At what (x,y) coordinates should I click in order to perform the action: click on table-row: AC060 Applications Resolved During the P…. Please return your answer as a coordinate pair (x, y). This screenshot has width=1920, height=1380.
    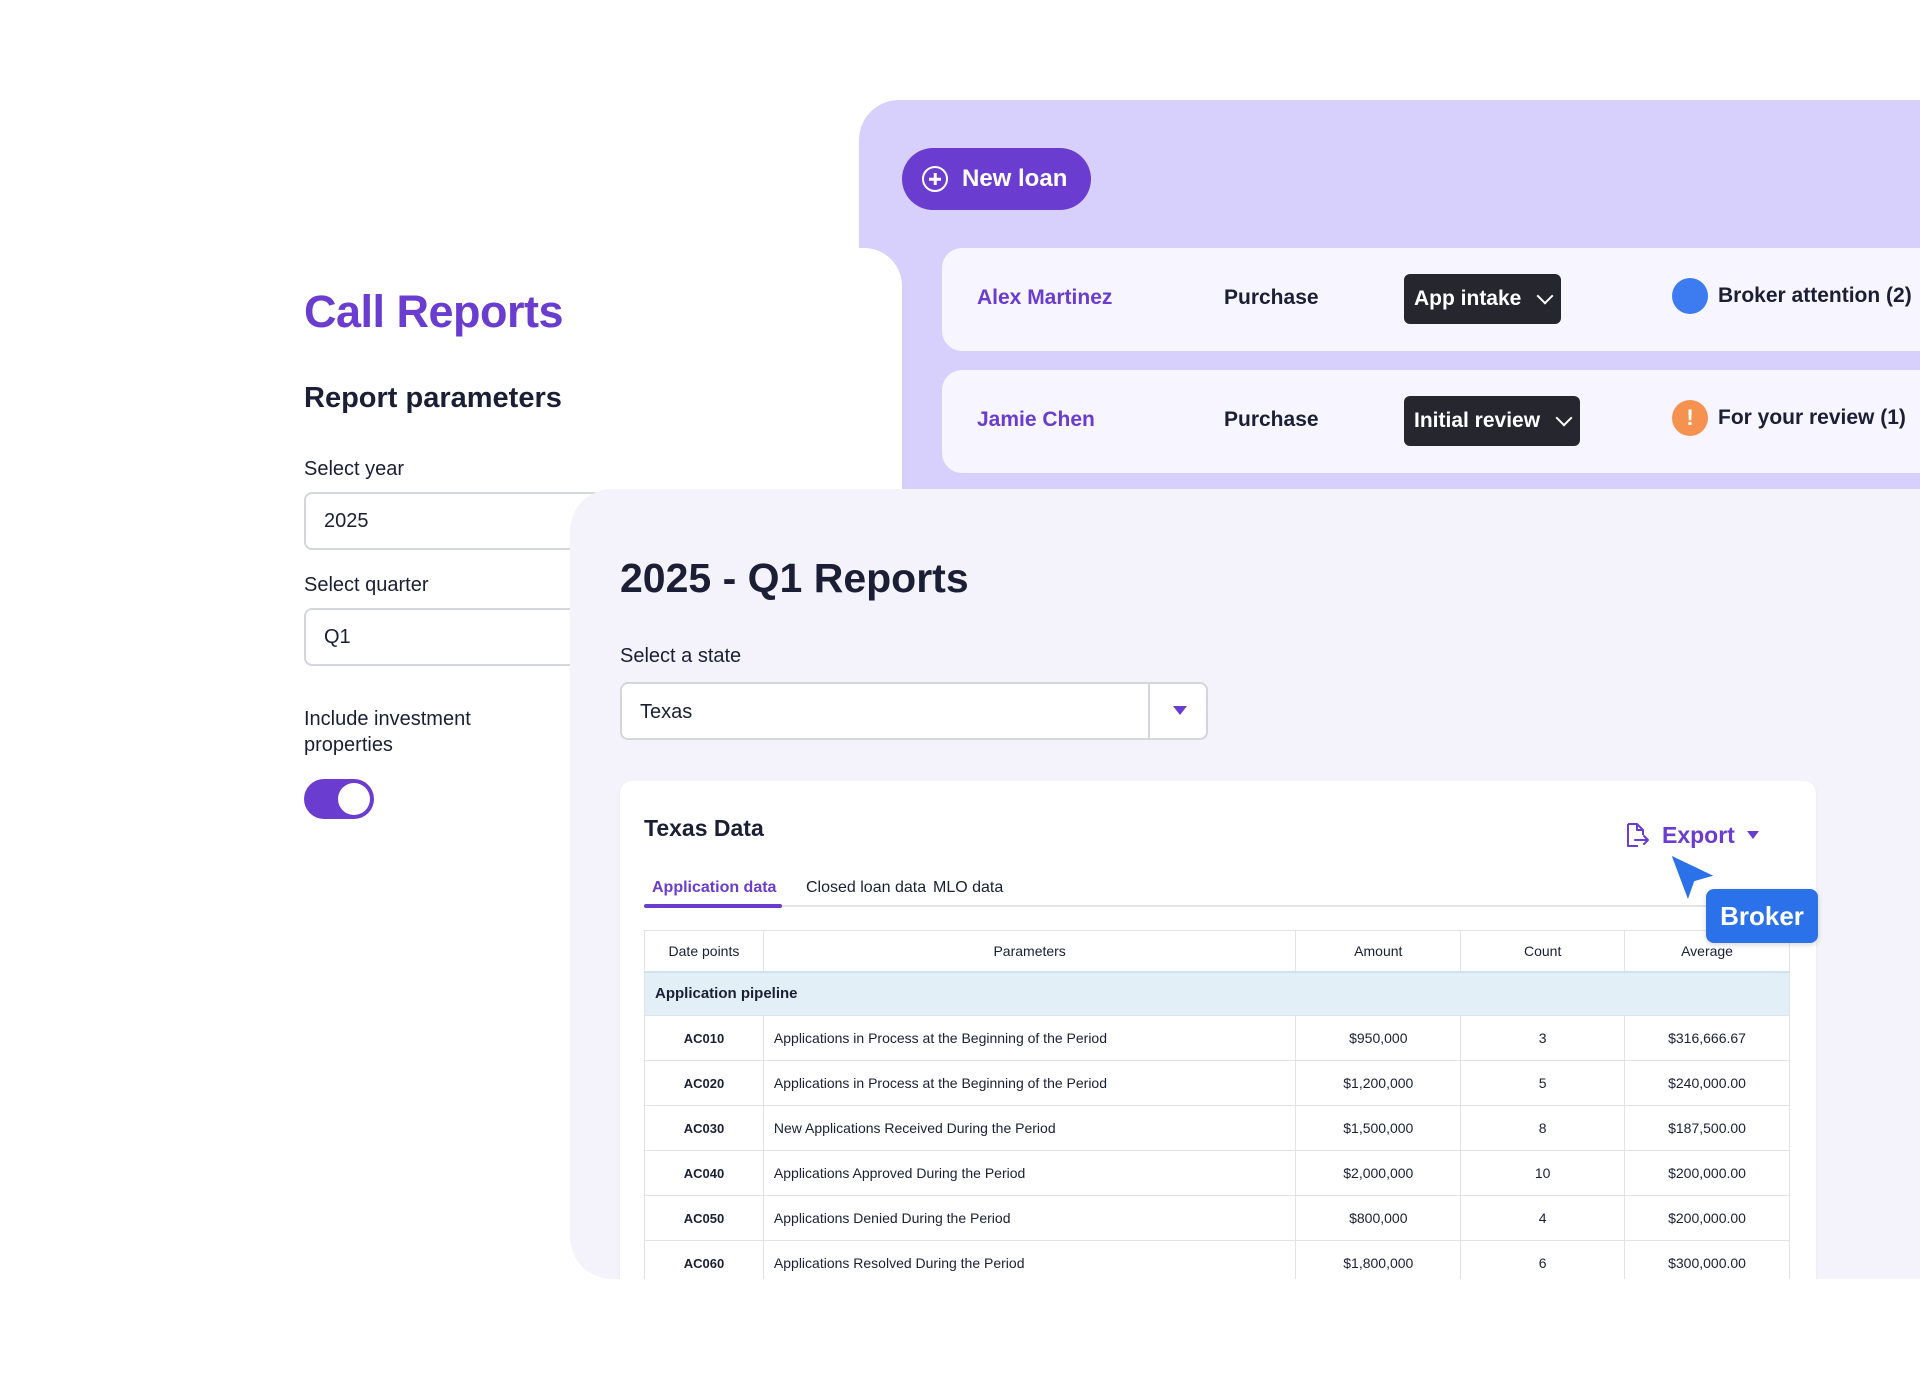
    Looking at the image, I should click on (1217, 1259).